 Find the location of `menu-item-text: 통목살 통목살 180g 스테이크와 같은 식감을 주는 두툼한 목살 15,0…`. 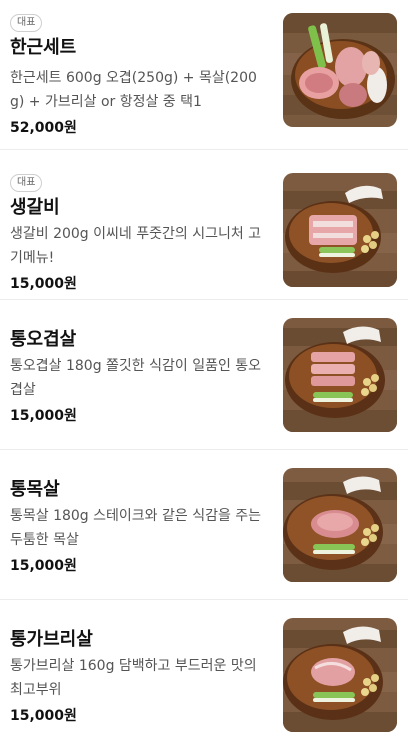

menu-item-text: 통목살 통목살 180g 스테이크와 같은 식감을 주는 두툼한 목살 15,0… is located at coordinates (140, 525).